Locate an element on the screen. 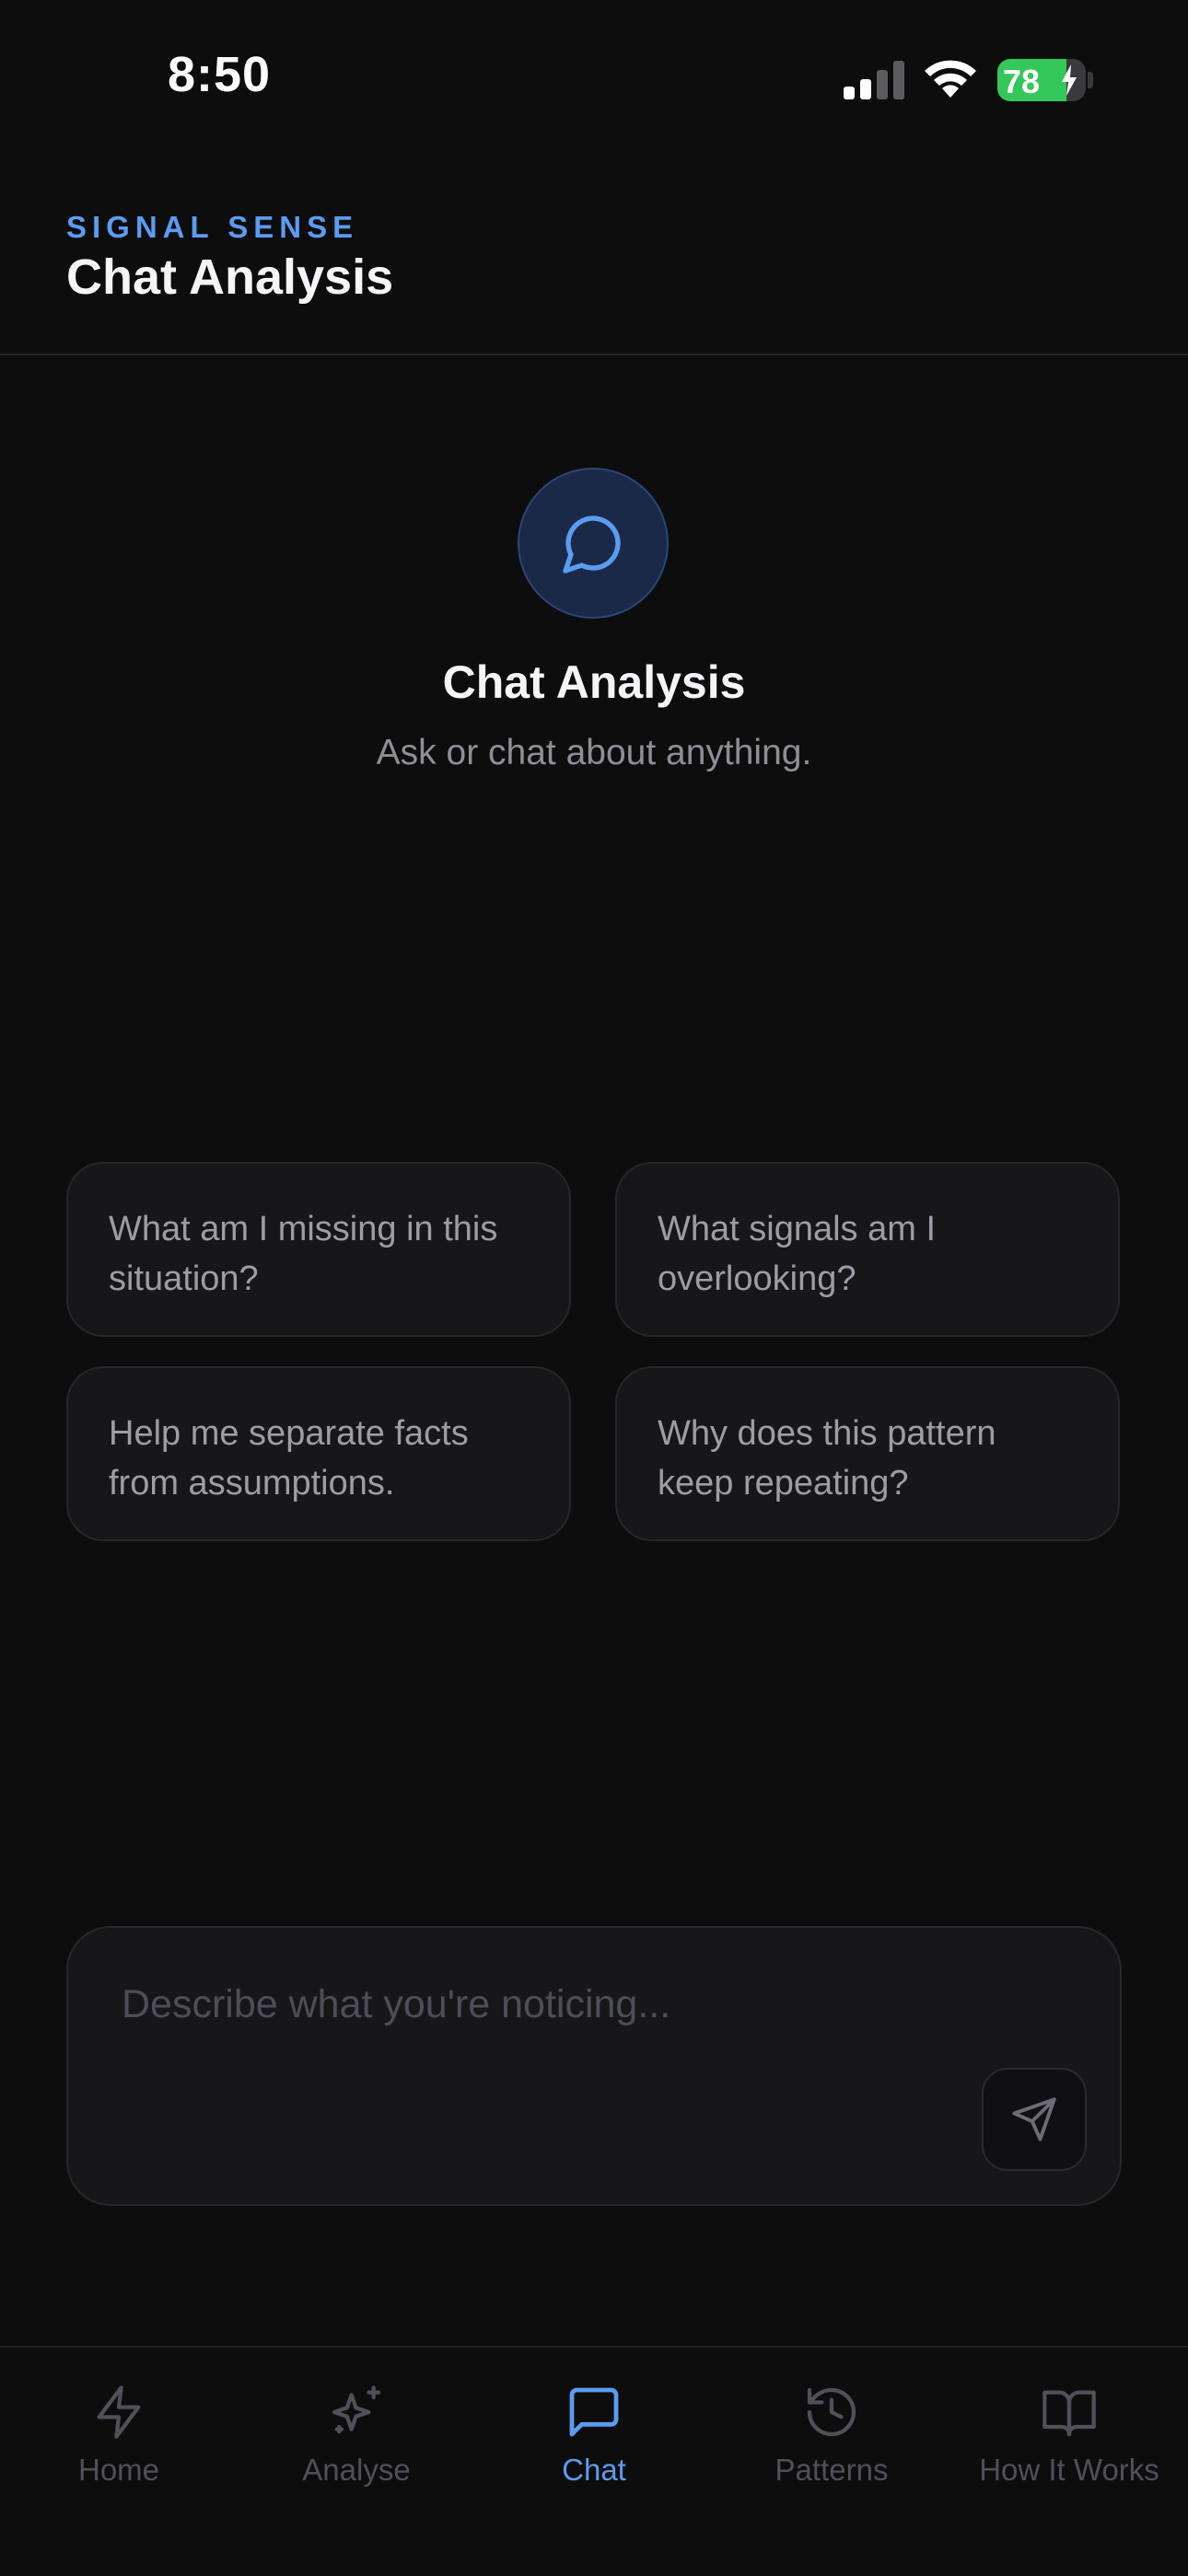 The width and height of the screenshot is (1188, 2576). tab-analyse: Analyse is located at coordinates (356, 2442).